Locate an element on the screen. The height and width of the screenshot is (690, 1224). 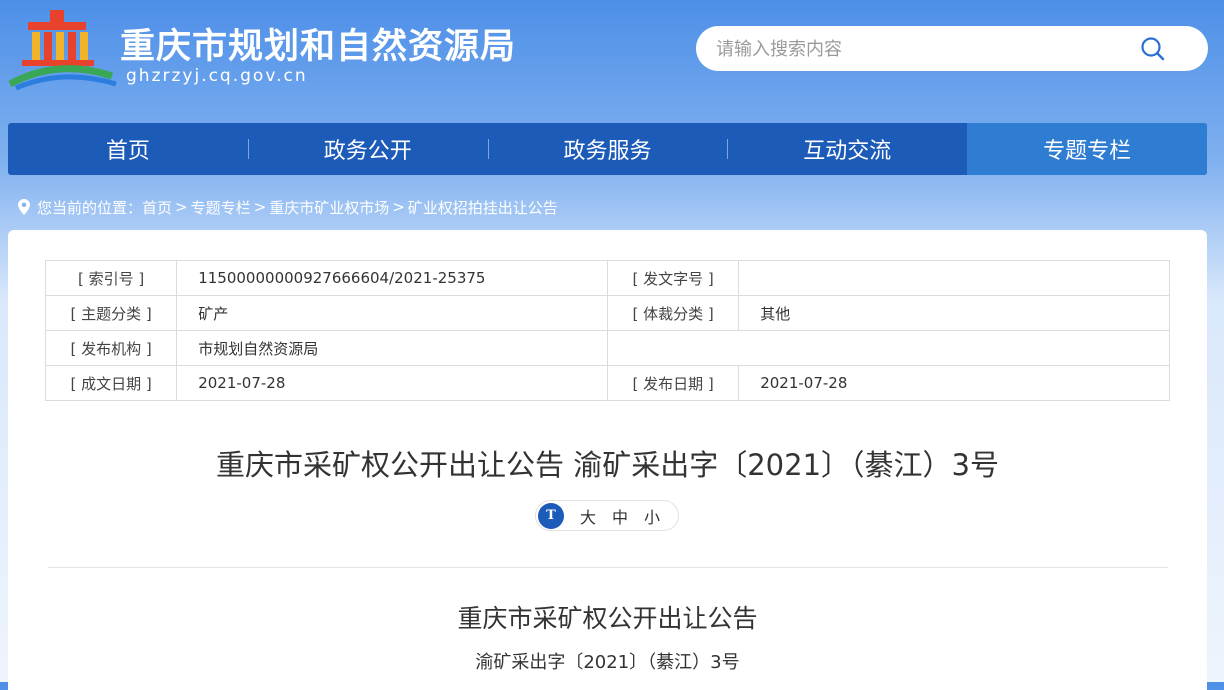
site-domain: ghzrzyj.cq.gov.cn is located at coordinates (217, 76).